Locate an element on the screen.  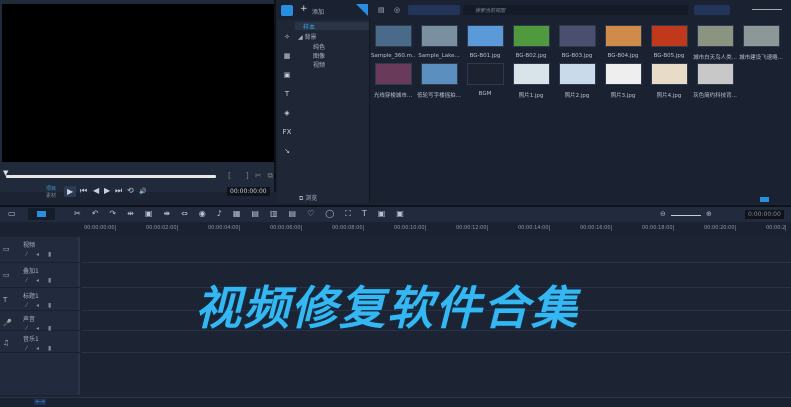
tree-background: ◢ 背景 is located at coordinates (307, 36).